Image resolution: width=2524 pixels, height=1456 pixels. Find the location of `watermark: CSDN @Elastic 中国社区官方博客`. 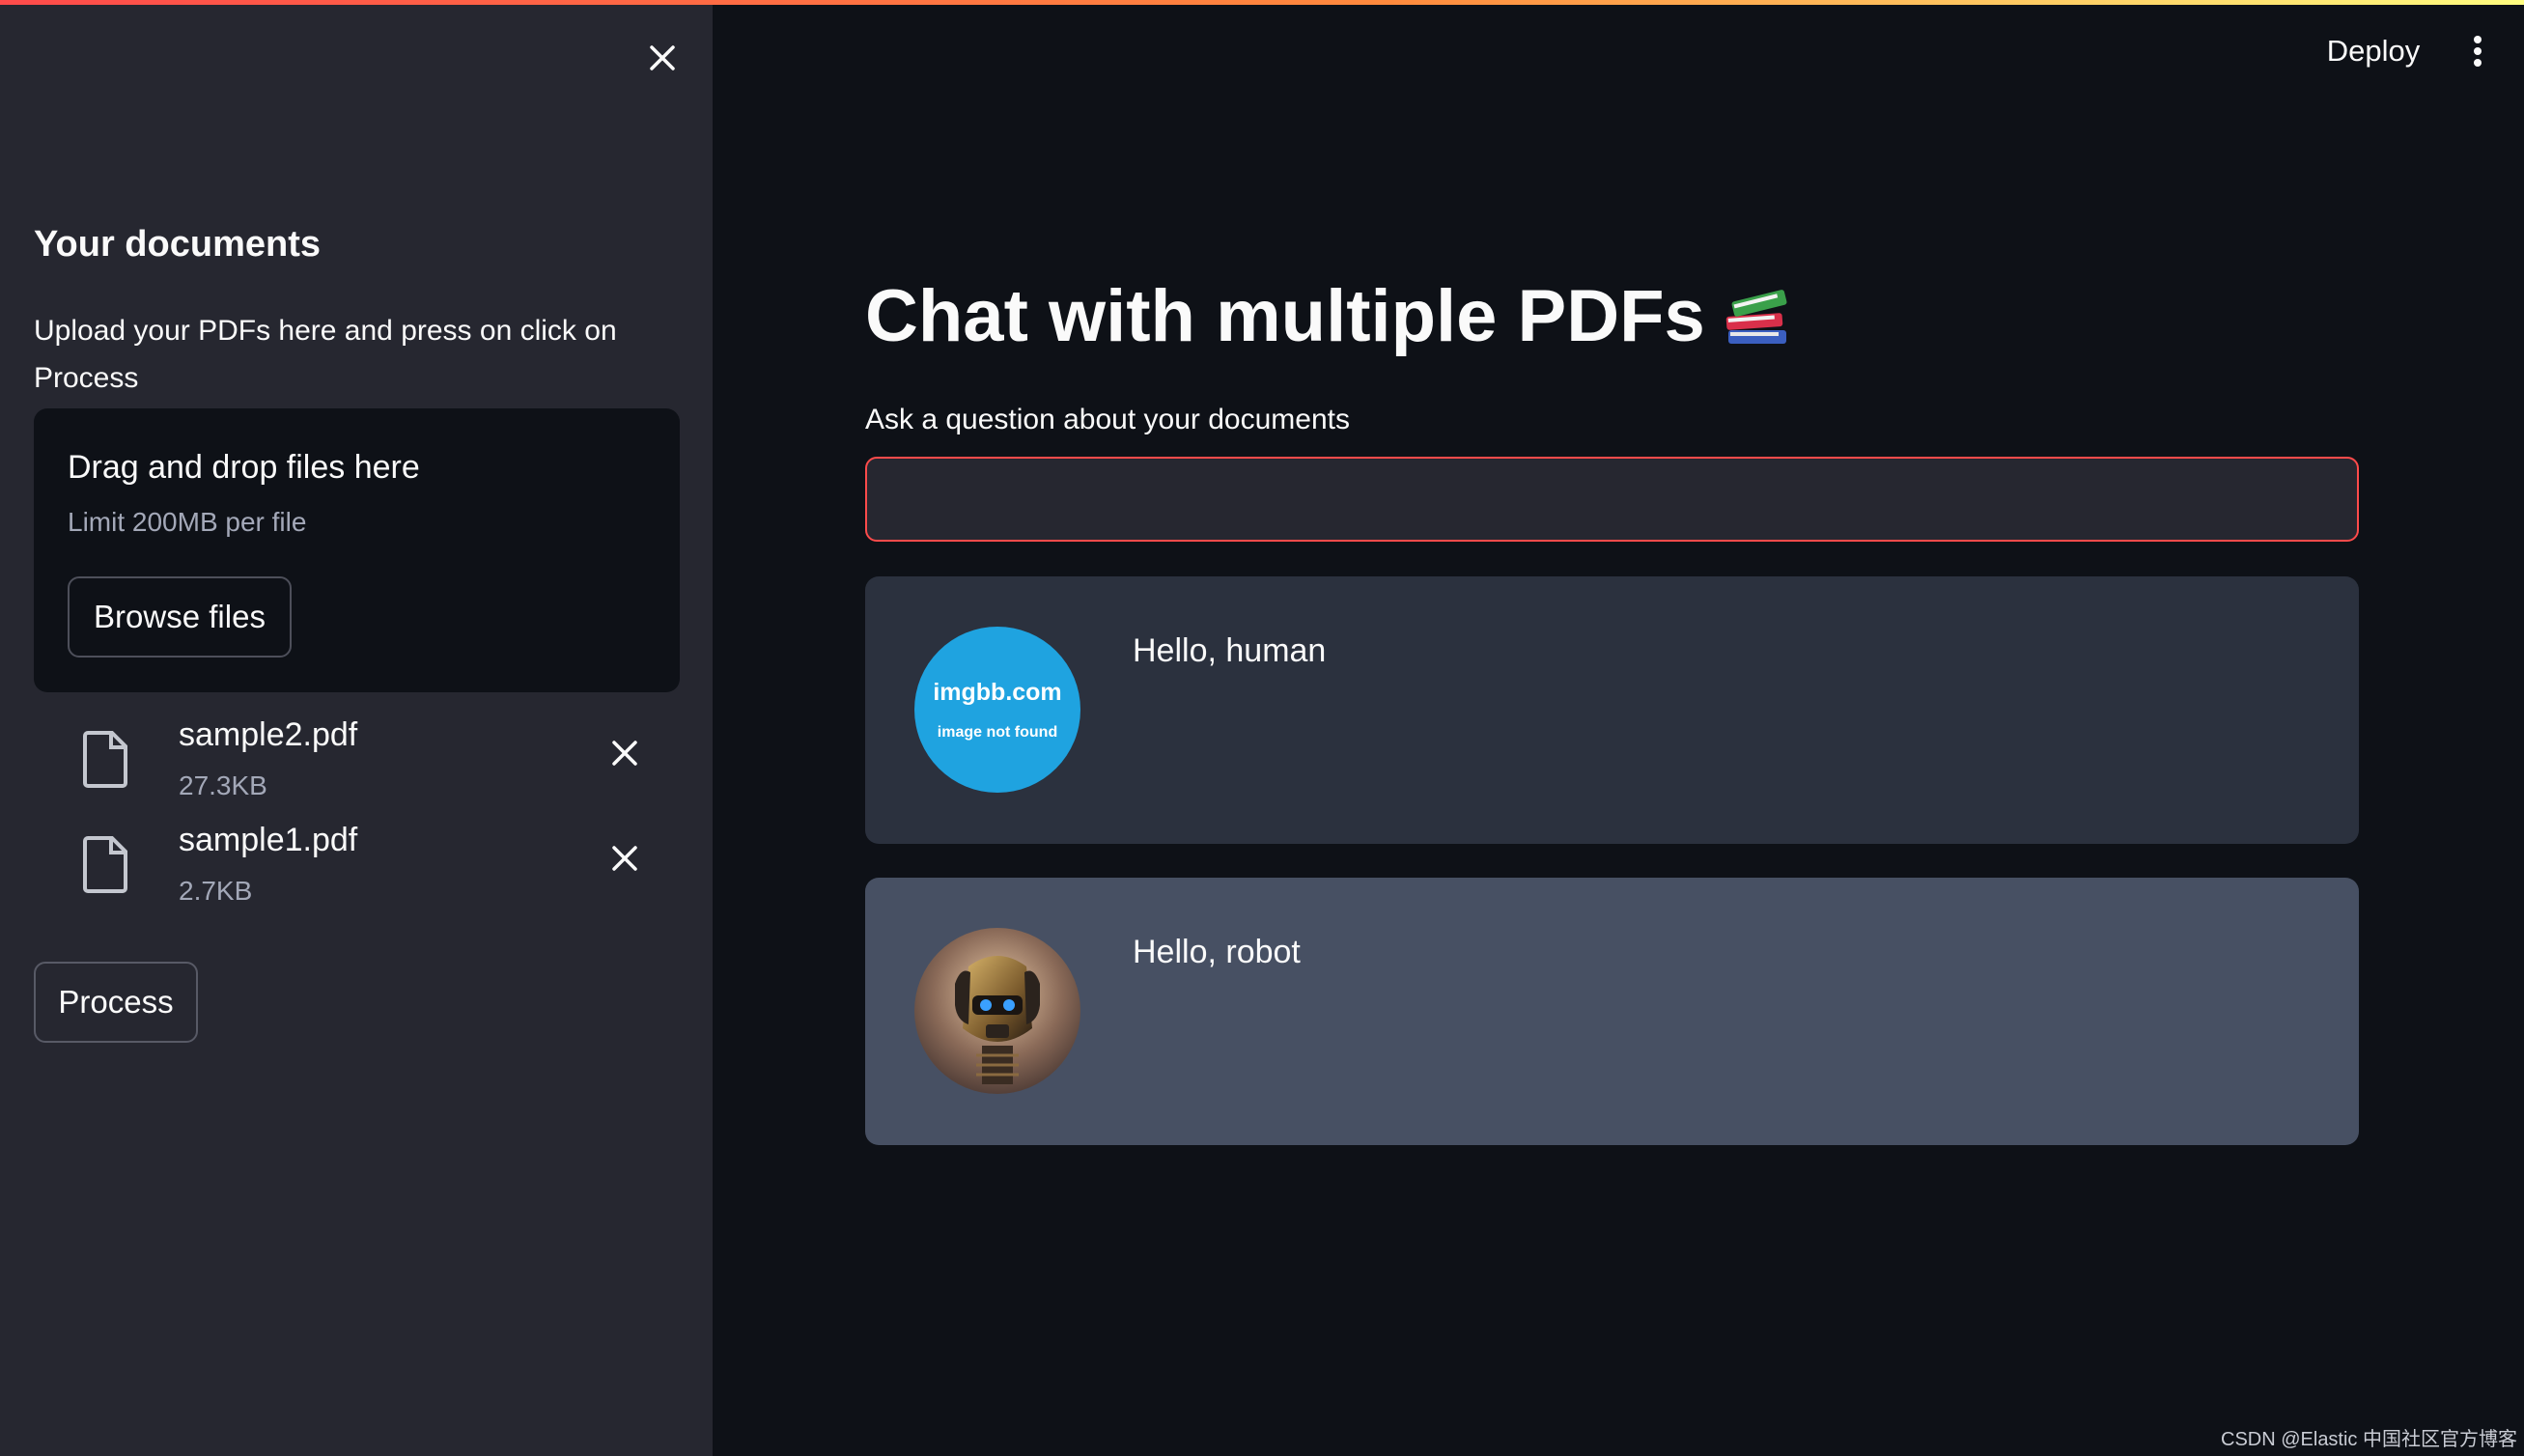

watermark: CSDN @Elastic 中国社区官方博客 is located at coordinates (2369, 1440).